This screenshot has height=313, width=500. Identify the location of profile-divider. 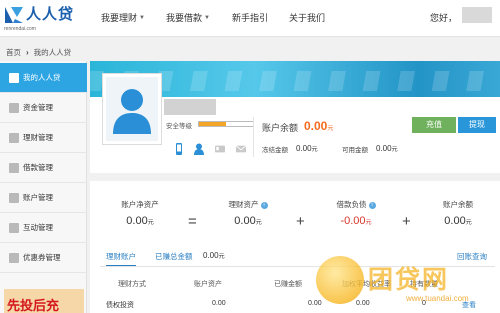
(253, 137).